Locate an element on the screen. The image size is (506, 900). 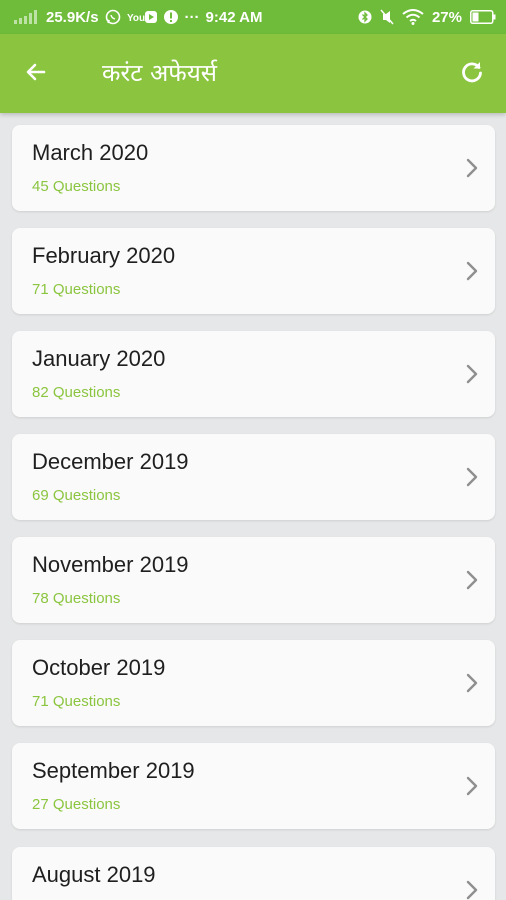
list-item: August 2019 is located at coordinates (253, 873).